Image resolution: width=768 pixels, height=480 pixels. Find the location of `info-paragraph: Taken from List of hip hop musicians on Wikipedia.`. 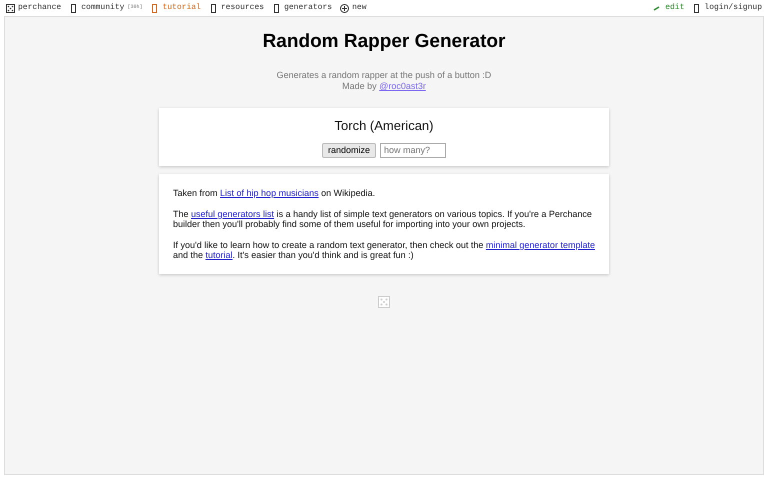

info-paragraph: Taken from List of hip hop musicians on Wikipedia. is located at coordinates (274, 193).